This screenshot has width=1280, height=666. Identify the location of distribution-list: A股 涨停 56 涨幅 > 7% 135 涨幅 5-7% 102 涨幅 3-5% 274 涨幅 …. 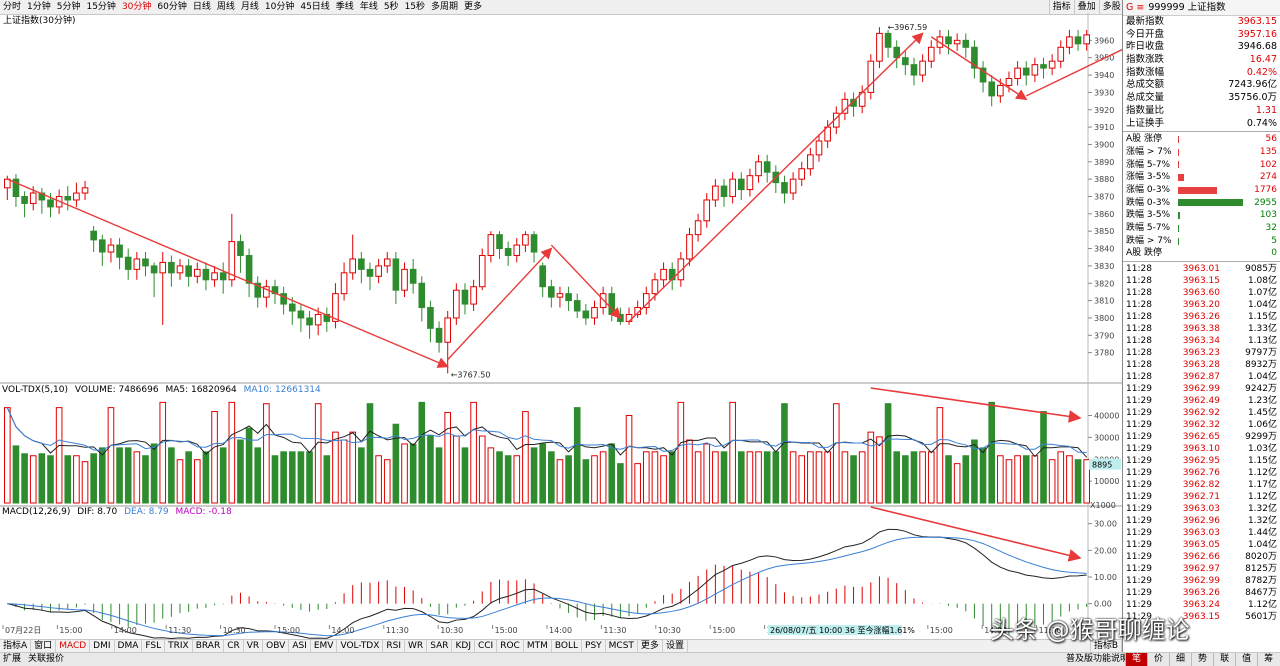
(1201, 196).